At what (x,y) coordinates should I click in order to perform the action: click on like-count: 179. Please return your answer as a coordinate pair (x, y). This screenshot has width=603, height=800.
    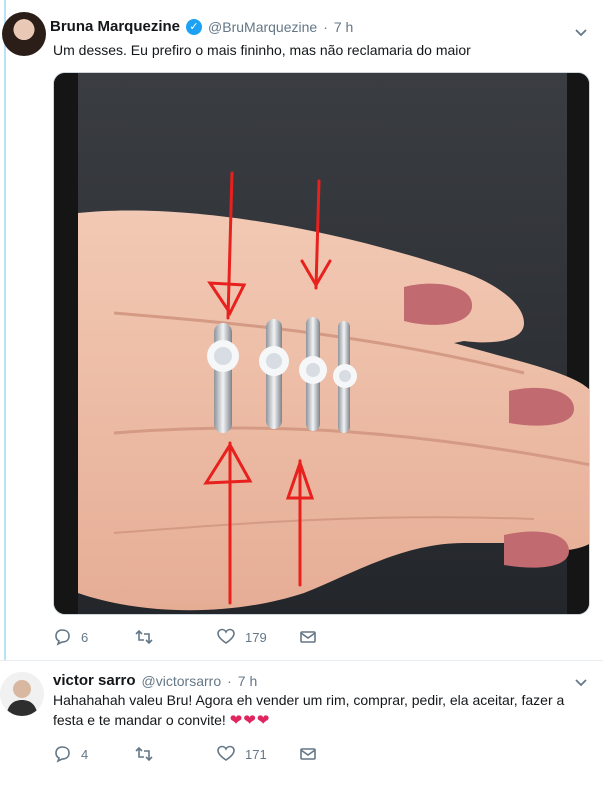
    Looking at the image, I should click on (256, 637).